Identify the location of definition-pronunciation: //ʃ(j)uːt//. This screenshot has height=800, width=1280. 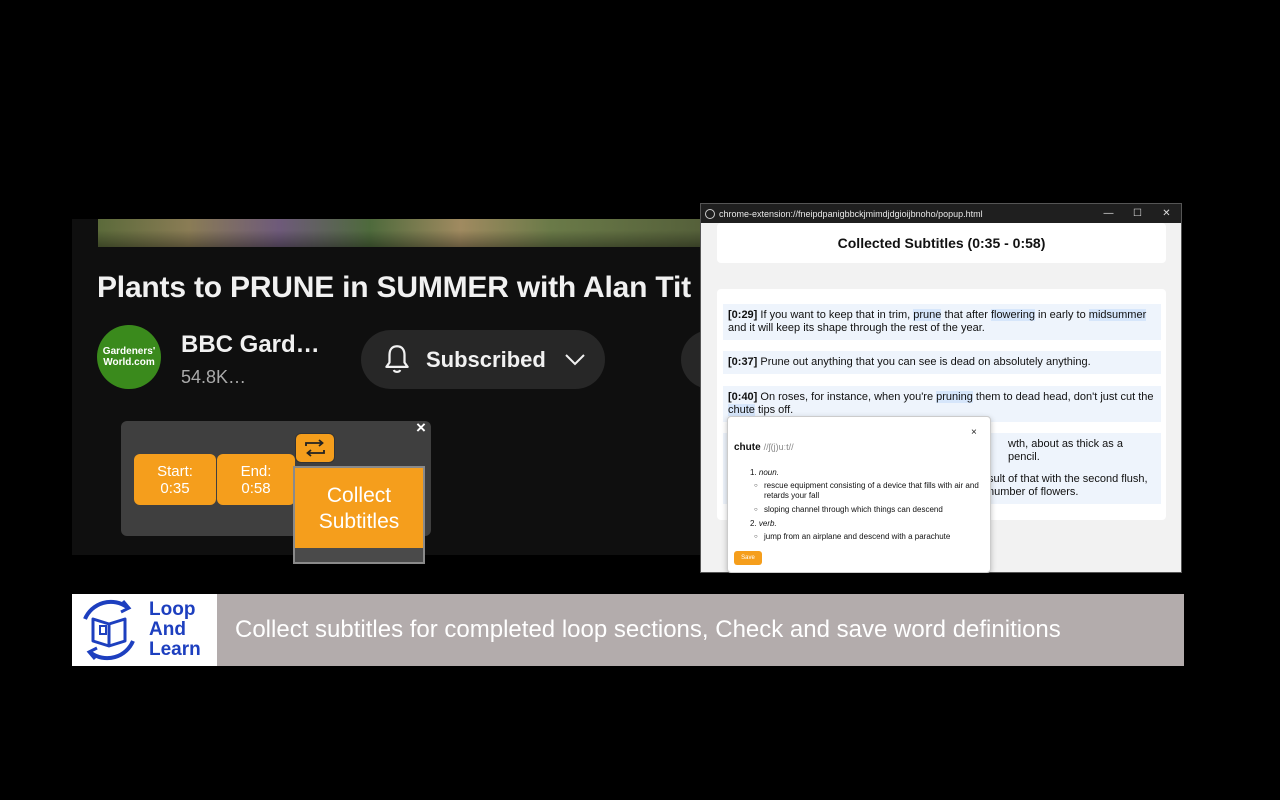
(778, 447).